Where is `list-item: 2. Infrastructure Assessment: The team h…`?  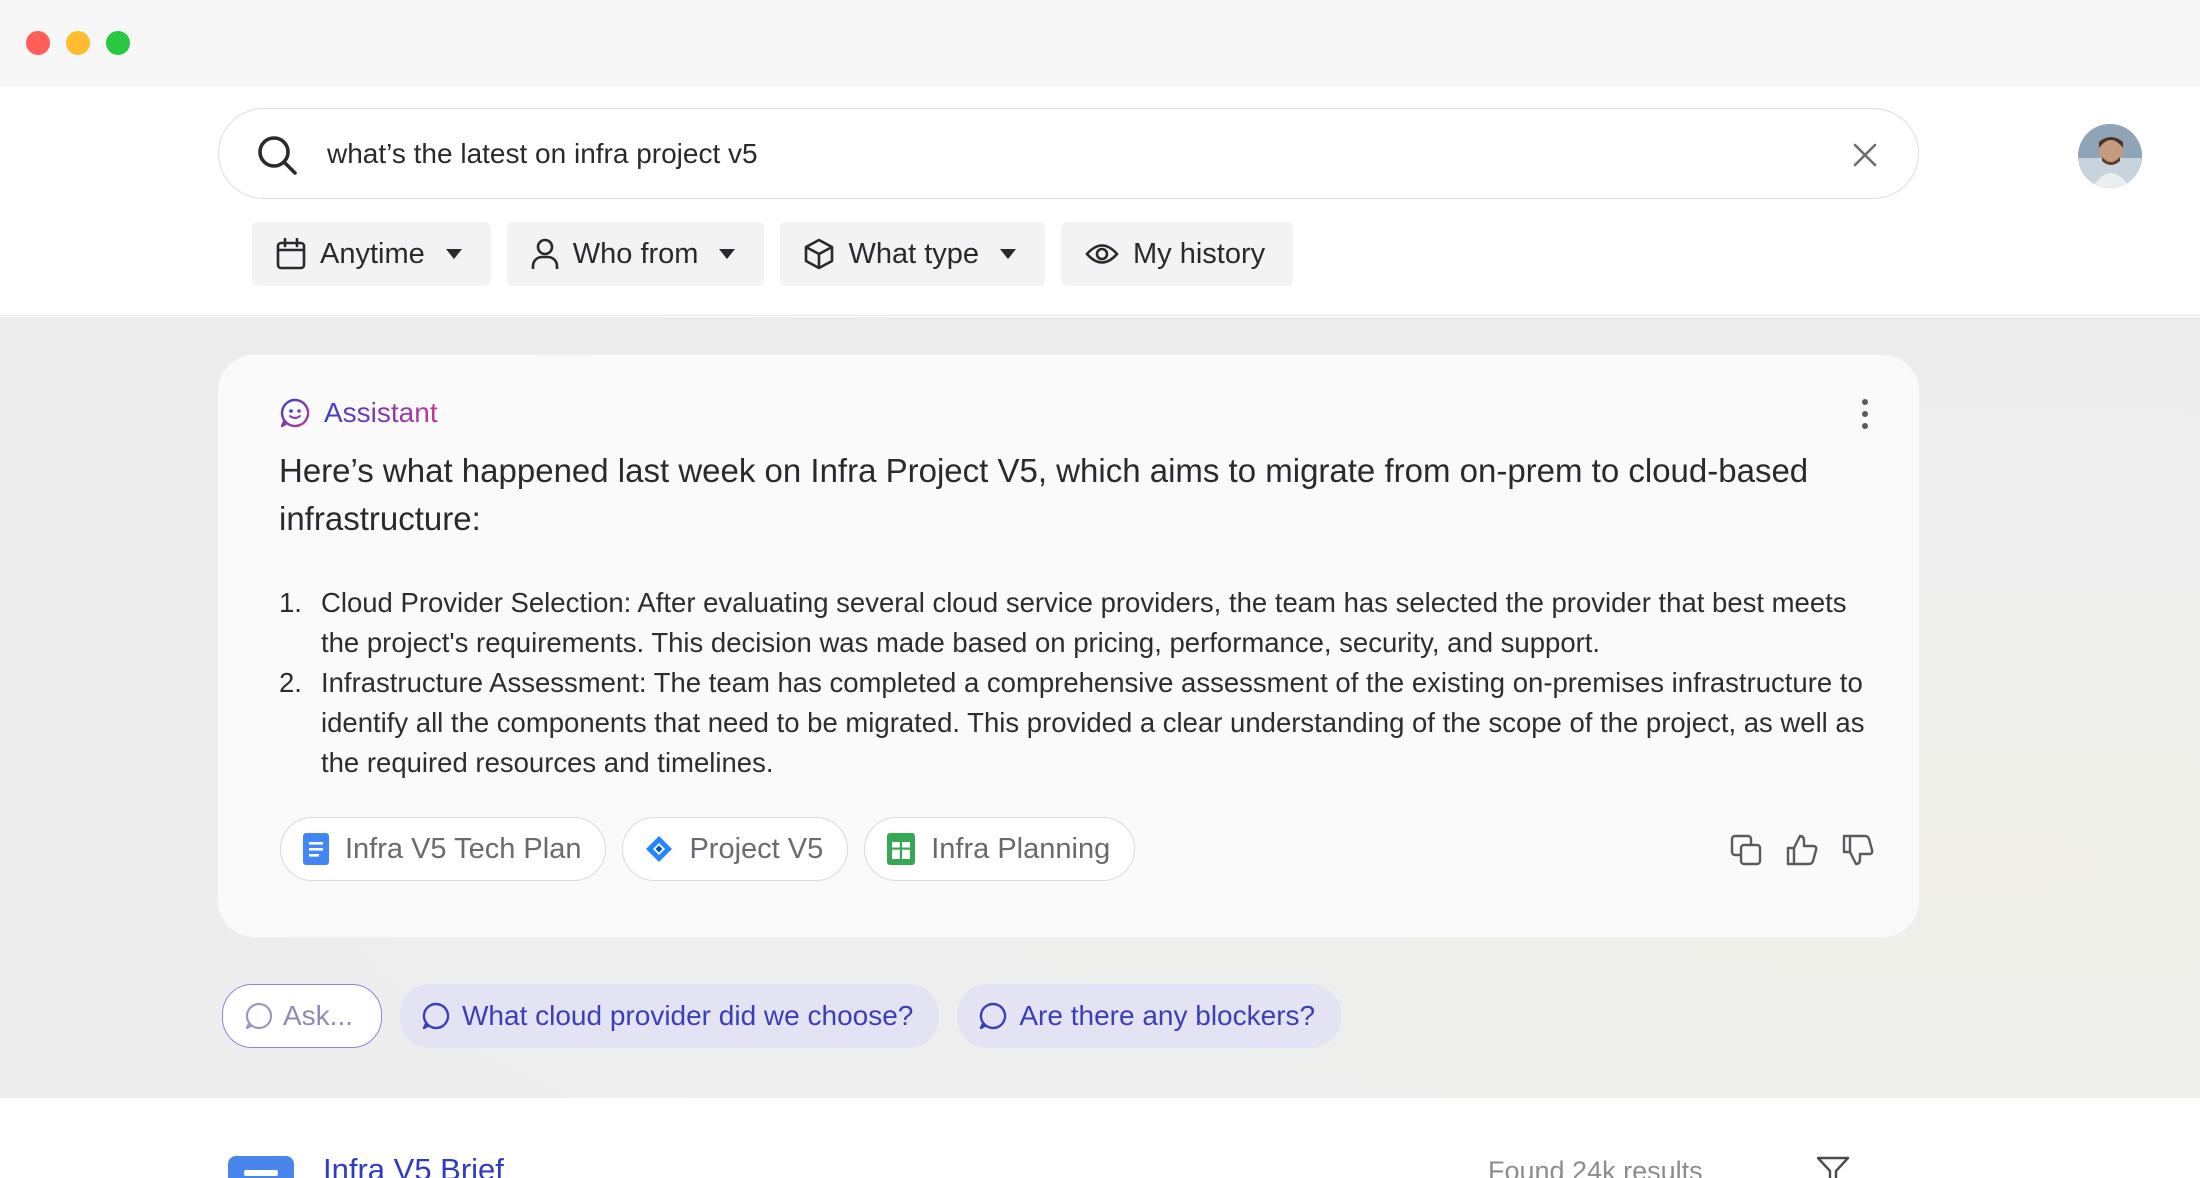
list-item: 2. Infrastructure Assessment: The team h… is located at coordinates (1079, 723).